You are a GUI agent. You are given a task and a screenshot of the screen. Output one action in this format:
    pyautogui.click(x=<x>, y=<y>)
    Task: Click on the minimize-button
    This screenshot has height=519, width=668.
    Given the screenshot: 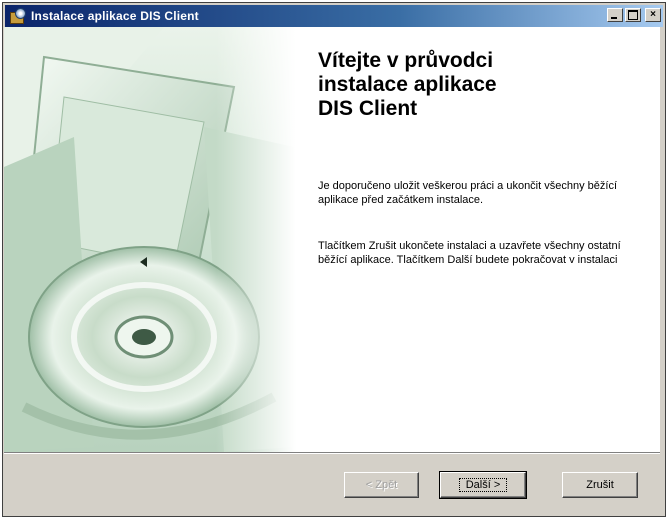 What is the action you would take?
    pyautogui.click(x=615, y=15)
    